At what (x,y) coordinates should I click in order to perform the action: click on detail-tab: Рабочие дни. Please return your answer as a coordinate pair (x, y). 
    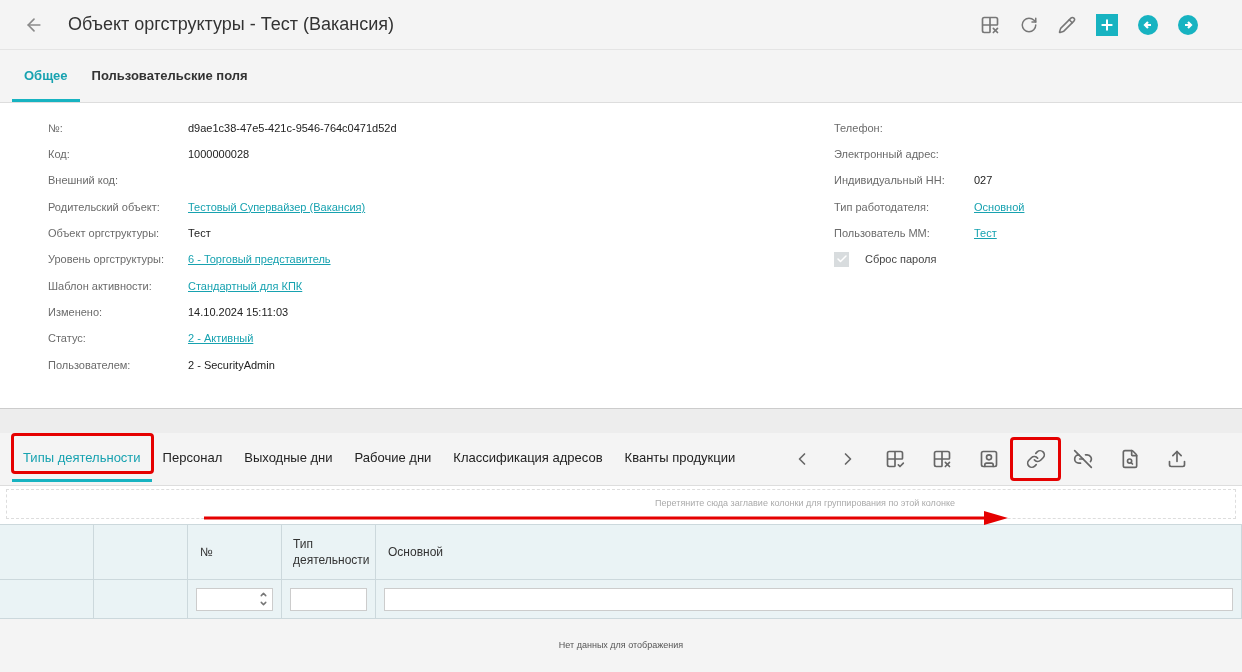
    Looking at the image, I should click on (393, 459).